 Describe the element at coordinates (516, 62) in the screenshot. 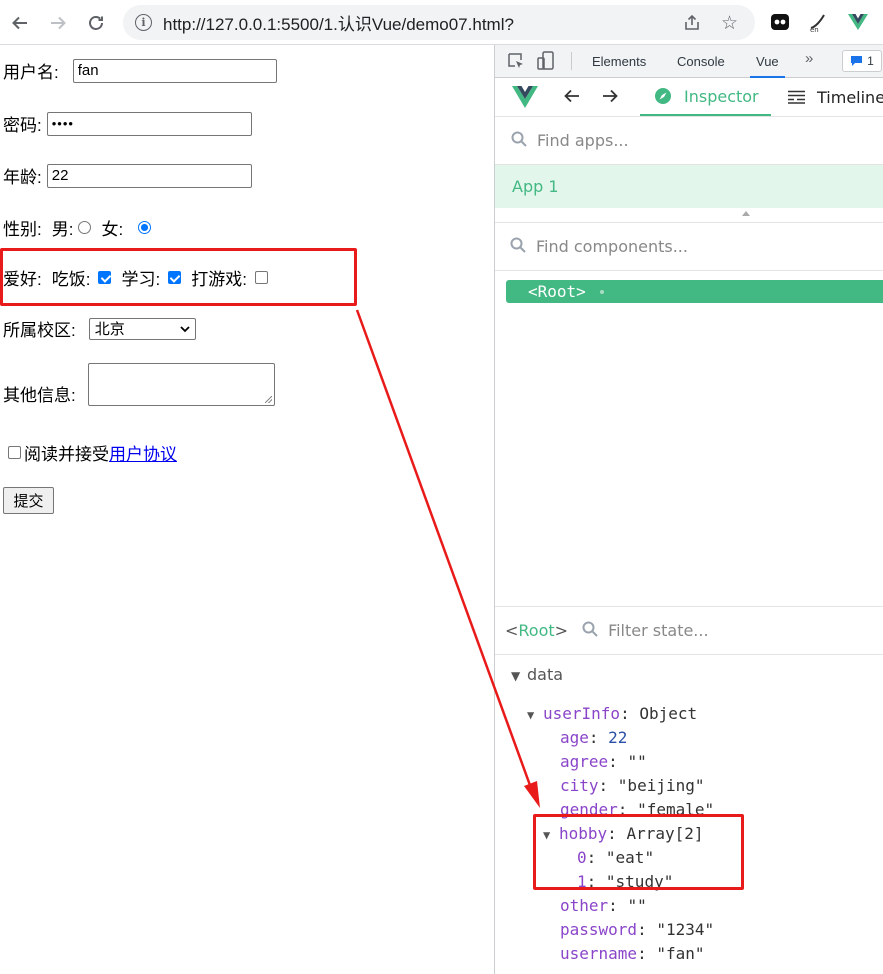

I see `inspect-element-icon` at that location.